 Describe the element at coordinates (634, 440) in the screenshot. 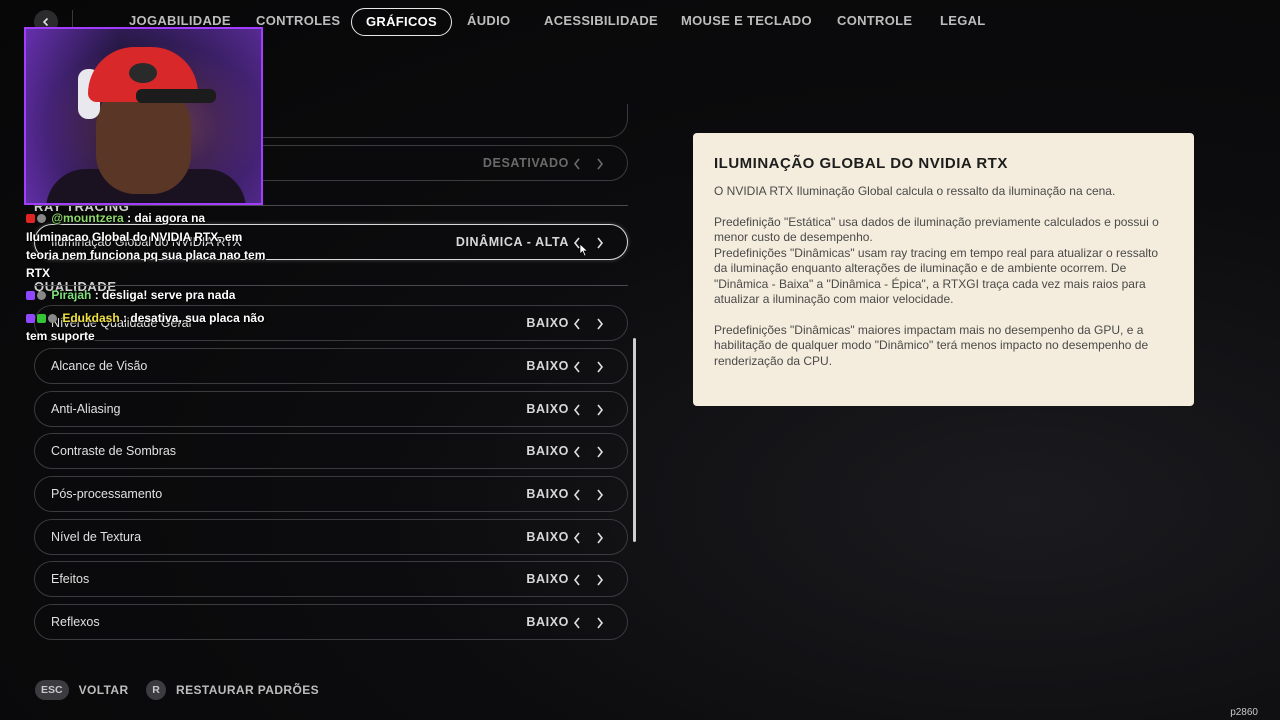

I see `scrollbar` at that location.